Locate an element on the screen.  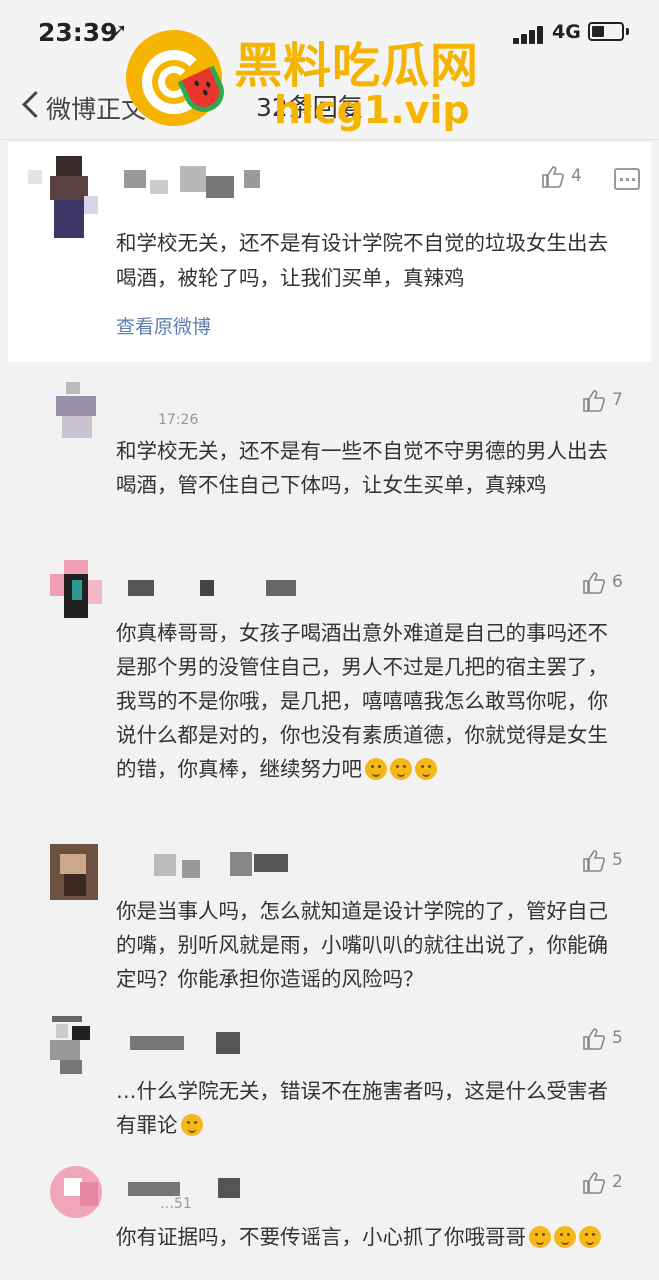
signal-icon is located at coordinates (530, 34).